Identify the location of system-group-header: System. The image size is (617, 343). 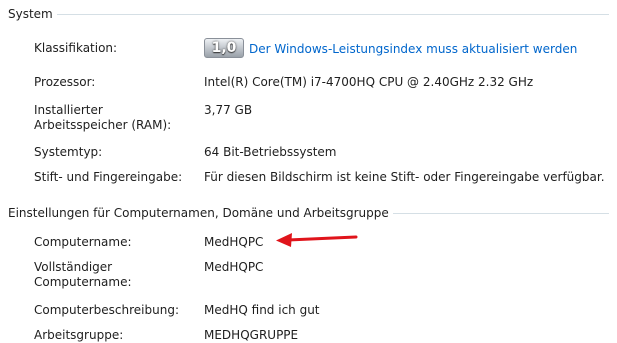
(308, 14).